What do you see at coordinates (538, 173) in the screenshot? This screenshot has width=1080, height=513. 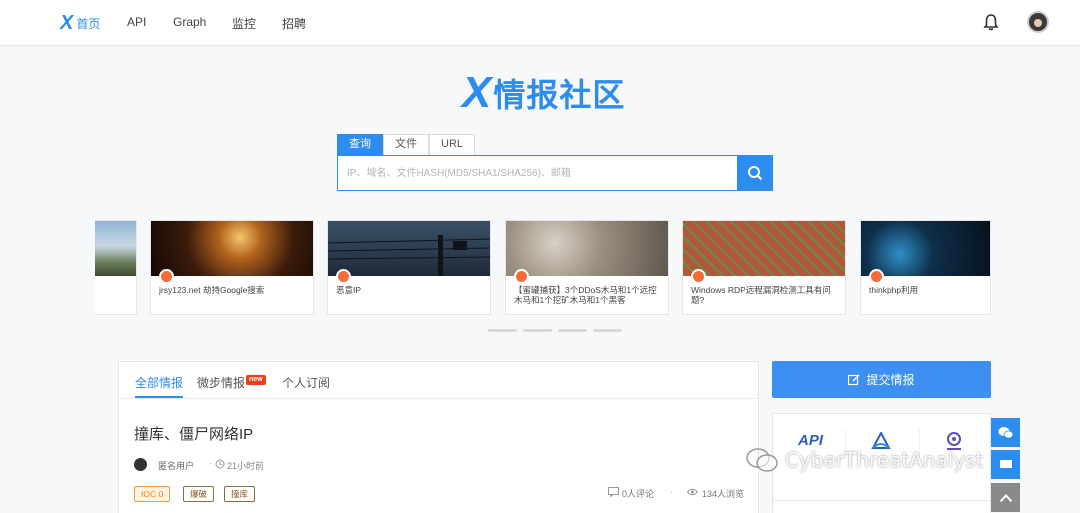 I see `search-input` at bounding box center [538, 173].